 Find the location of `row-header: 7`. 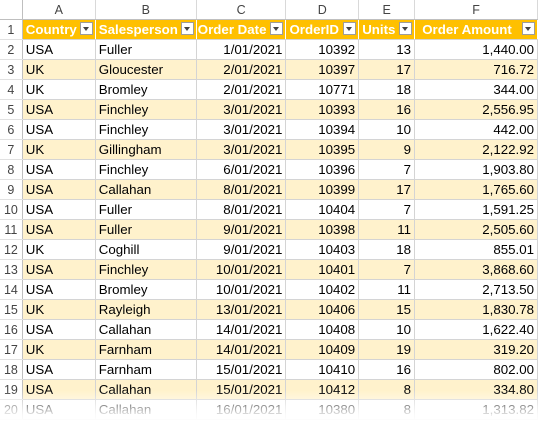

row-header: 7 is located at coordinates (11, 149).